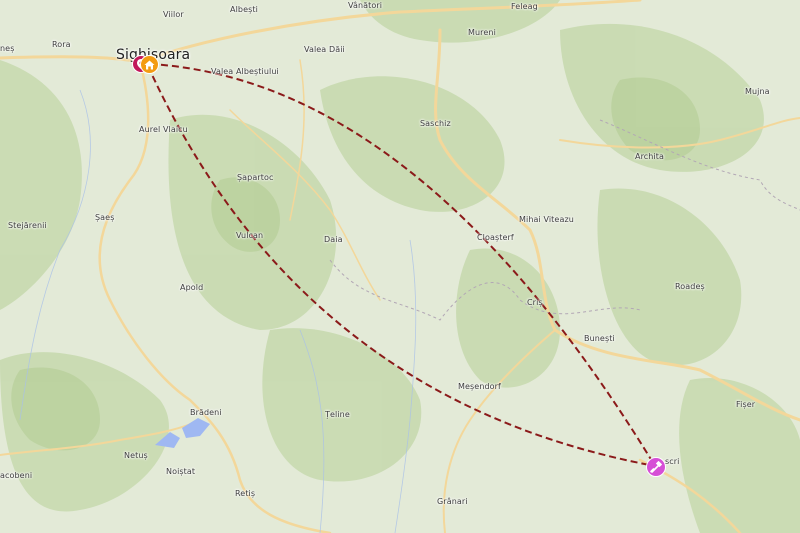 This screenshot has height=533, width=800. What do you see at coordinates (650, 156) in the screenshot?
I see `place-label-archita: Archita` at bounding box center [650, 156].